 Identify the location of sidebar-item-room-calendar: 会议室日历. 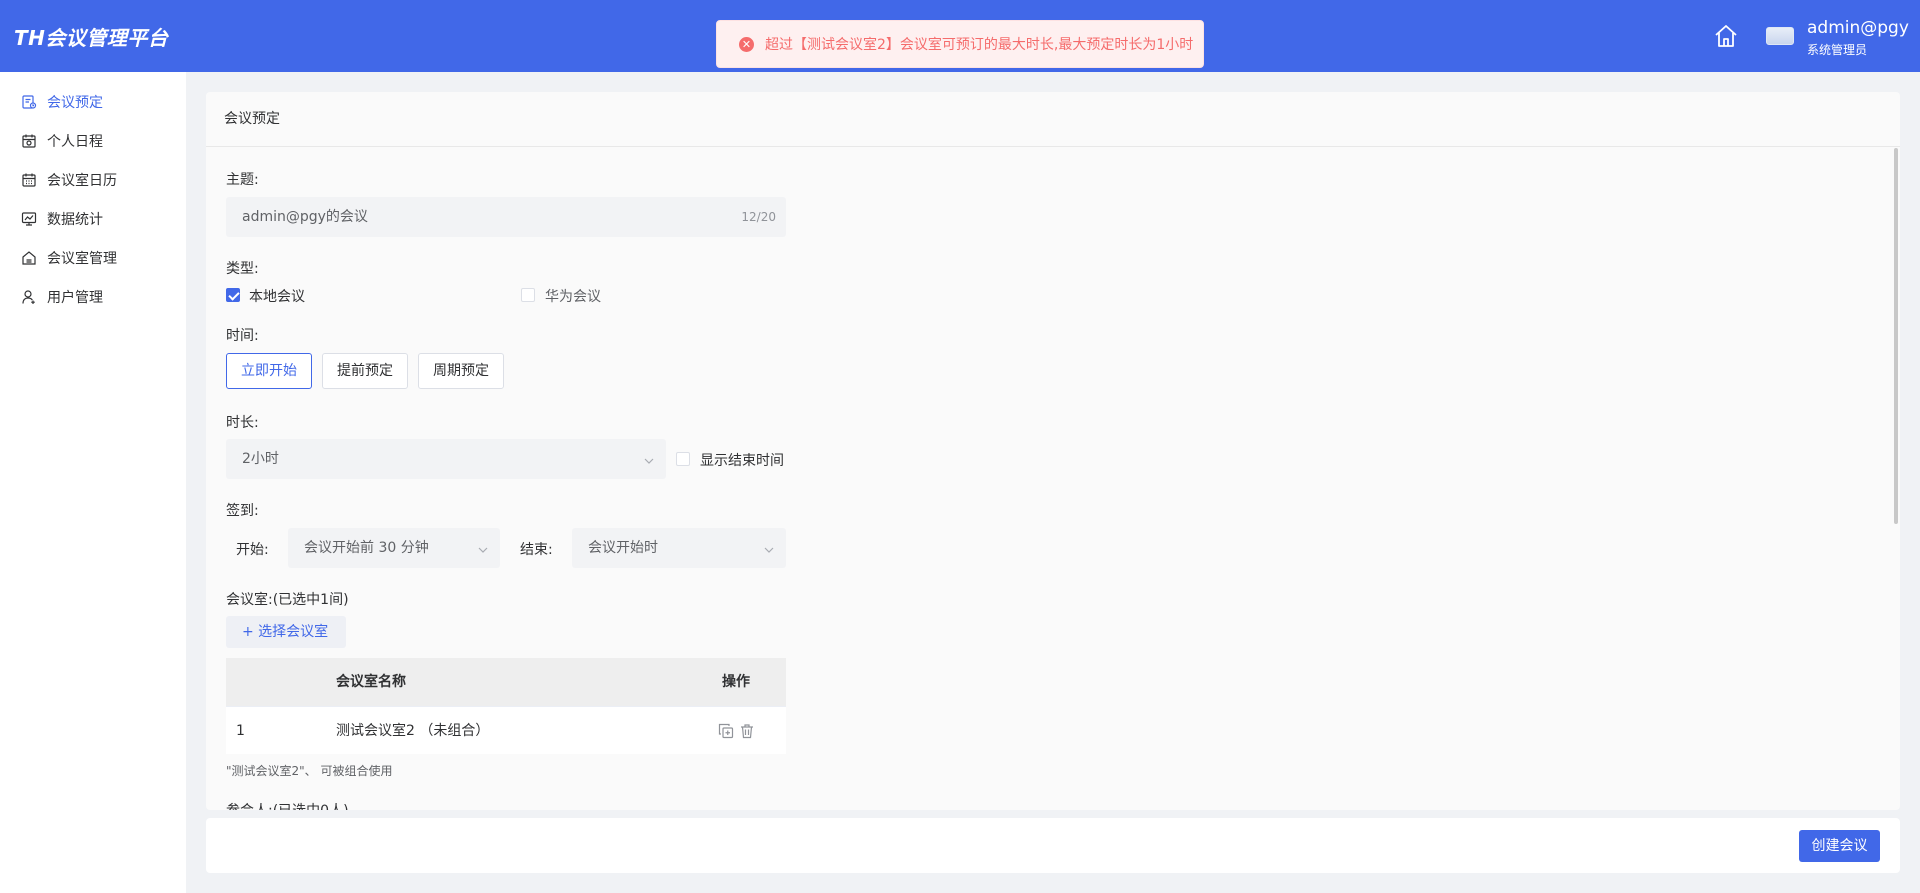
(93, 180).